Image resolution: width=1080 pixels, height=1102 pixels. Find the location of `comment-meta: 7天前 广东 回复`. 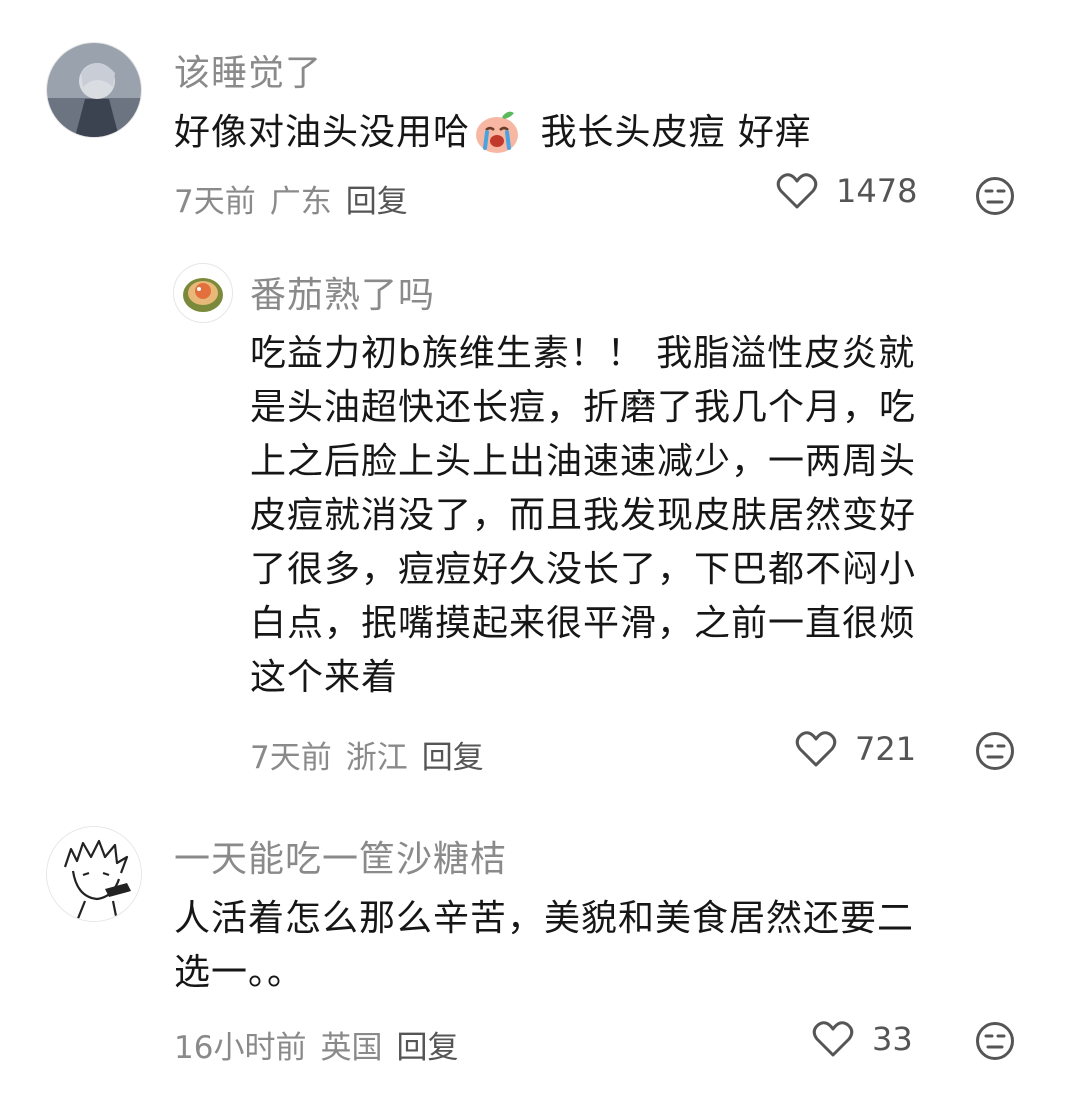

comment-meta: 7天前 广东 回复 is located at coordinates (298, 198).